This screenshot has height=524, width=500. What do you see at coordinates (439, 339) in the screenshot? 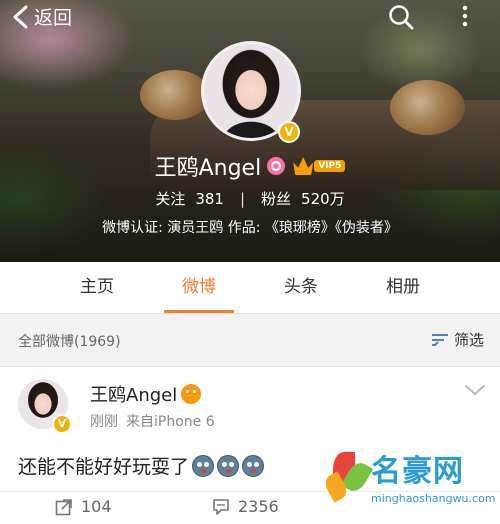
I see `filter-icon` at bounding box center [439, 339].